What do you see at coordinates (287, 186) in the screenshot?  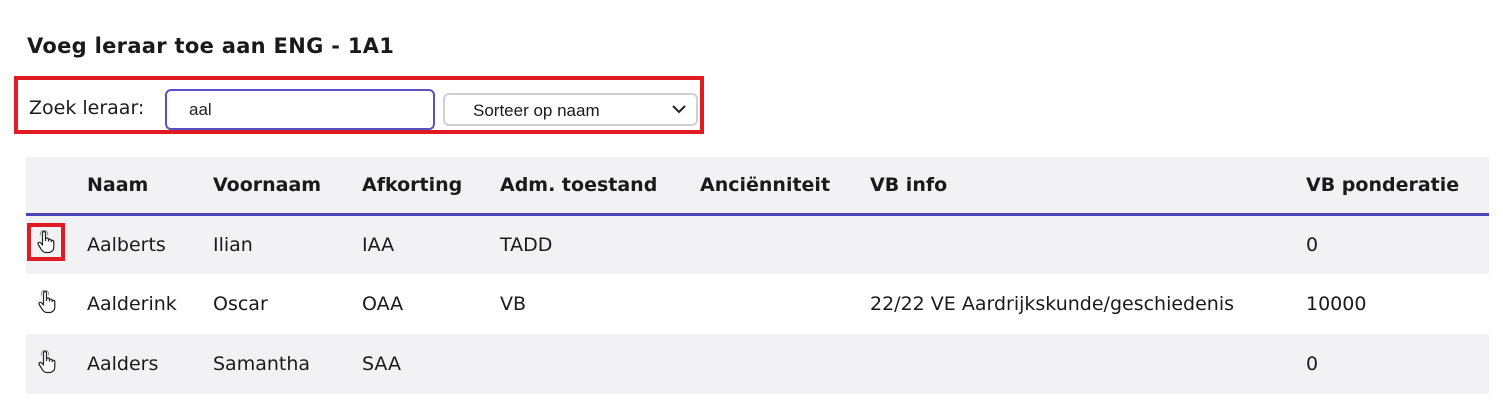 I see `column-header-voornaam: Voornaam` at bounding box center [287, 186].